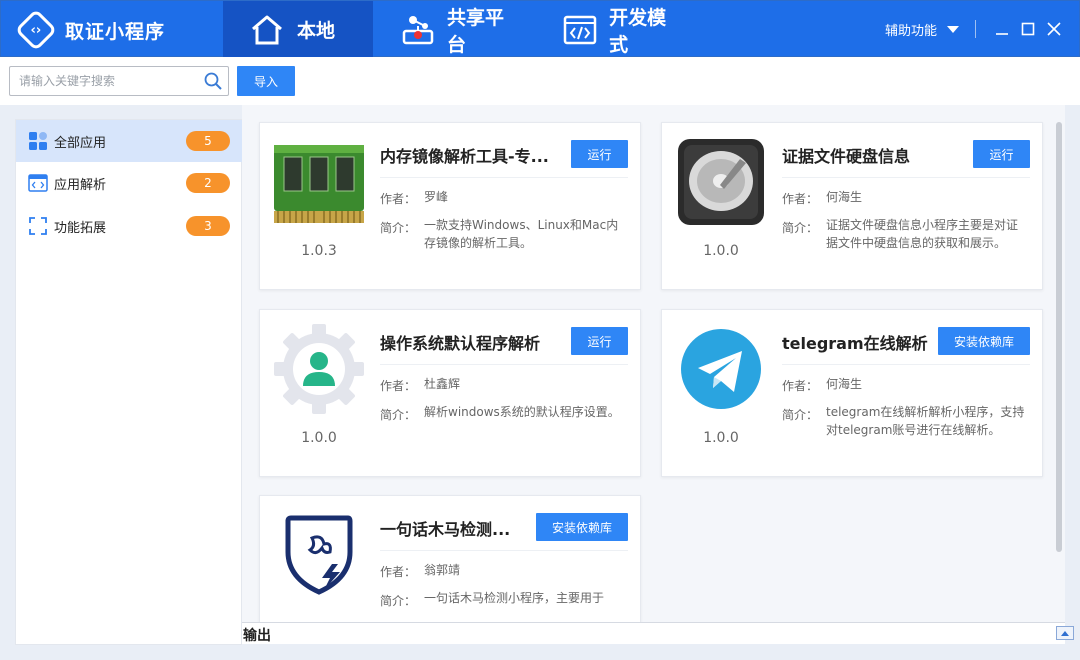  Describe the element at coordinates (1002, 29) in the screenshot. I see `minimize-button` at that location.